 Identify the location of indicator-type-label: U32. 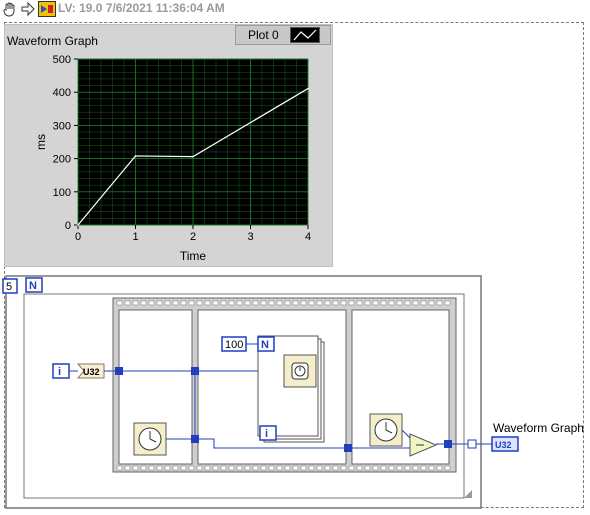
(503, 445).